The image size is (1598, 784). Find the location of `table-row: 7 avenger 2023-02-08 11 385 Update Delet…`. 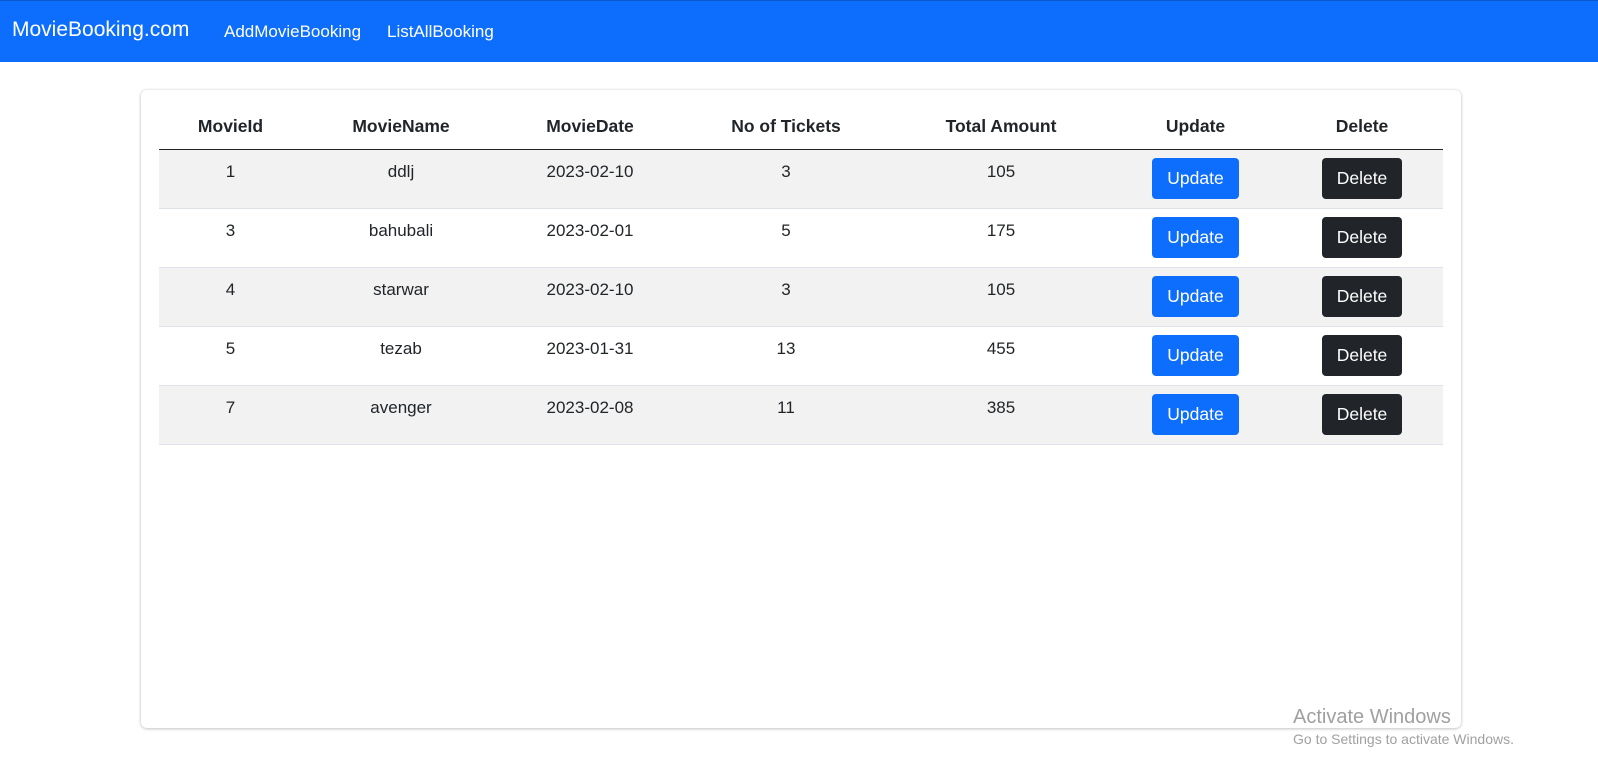

table-row: 7 avenger 2023-02-08 11 385 Update Delet… is located at coordinates (801, 415).